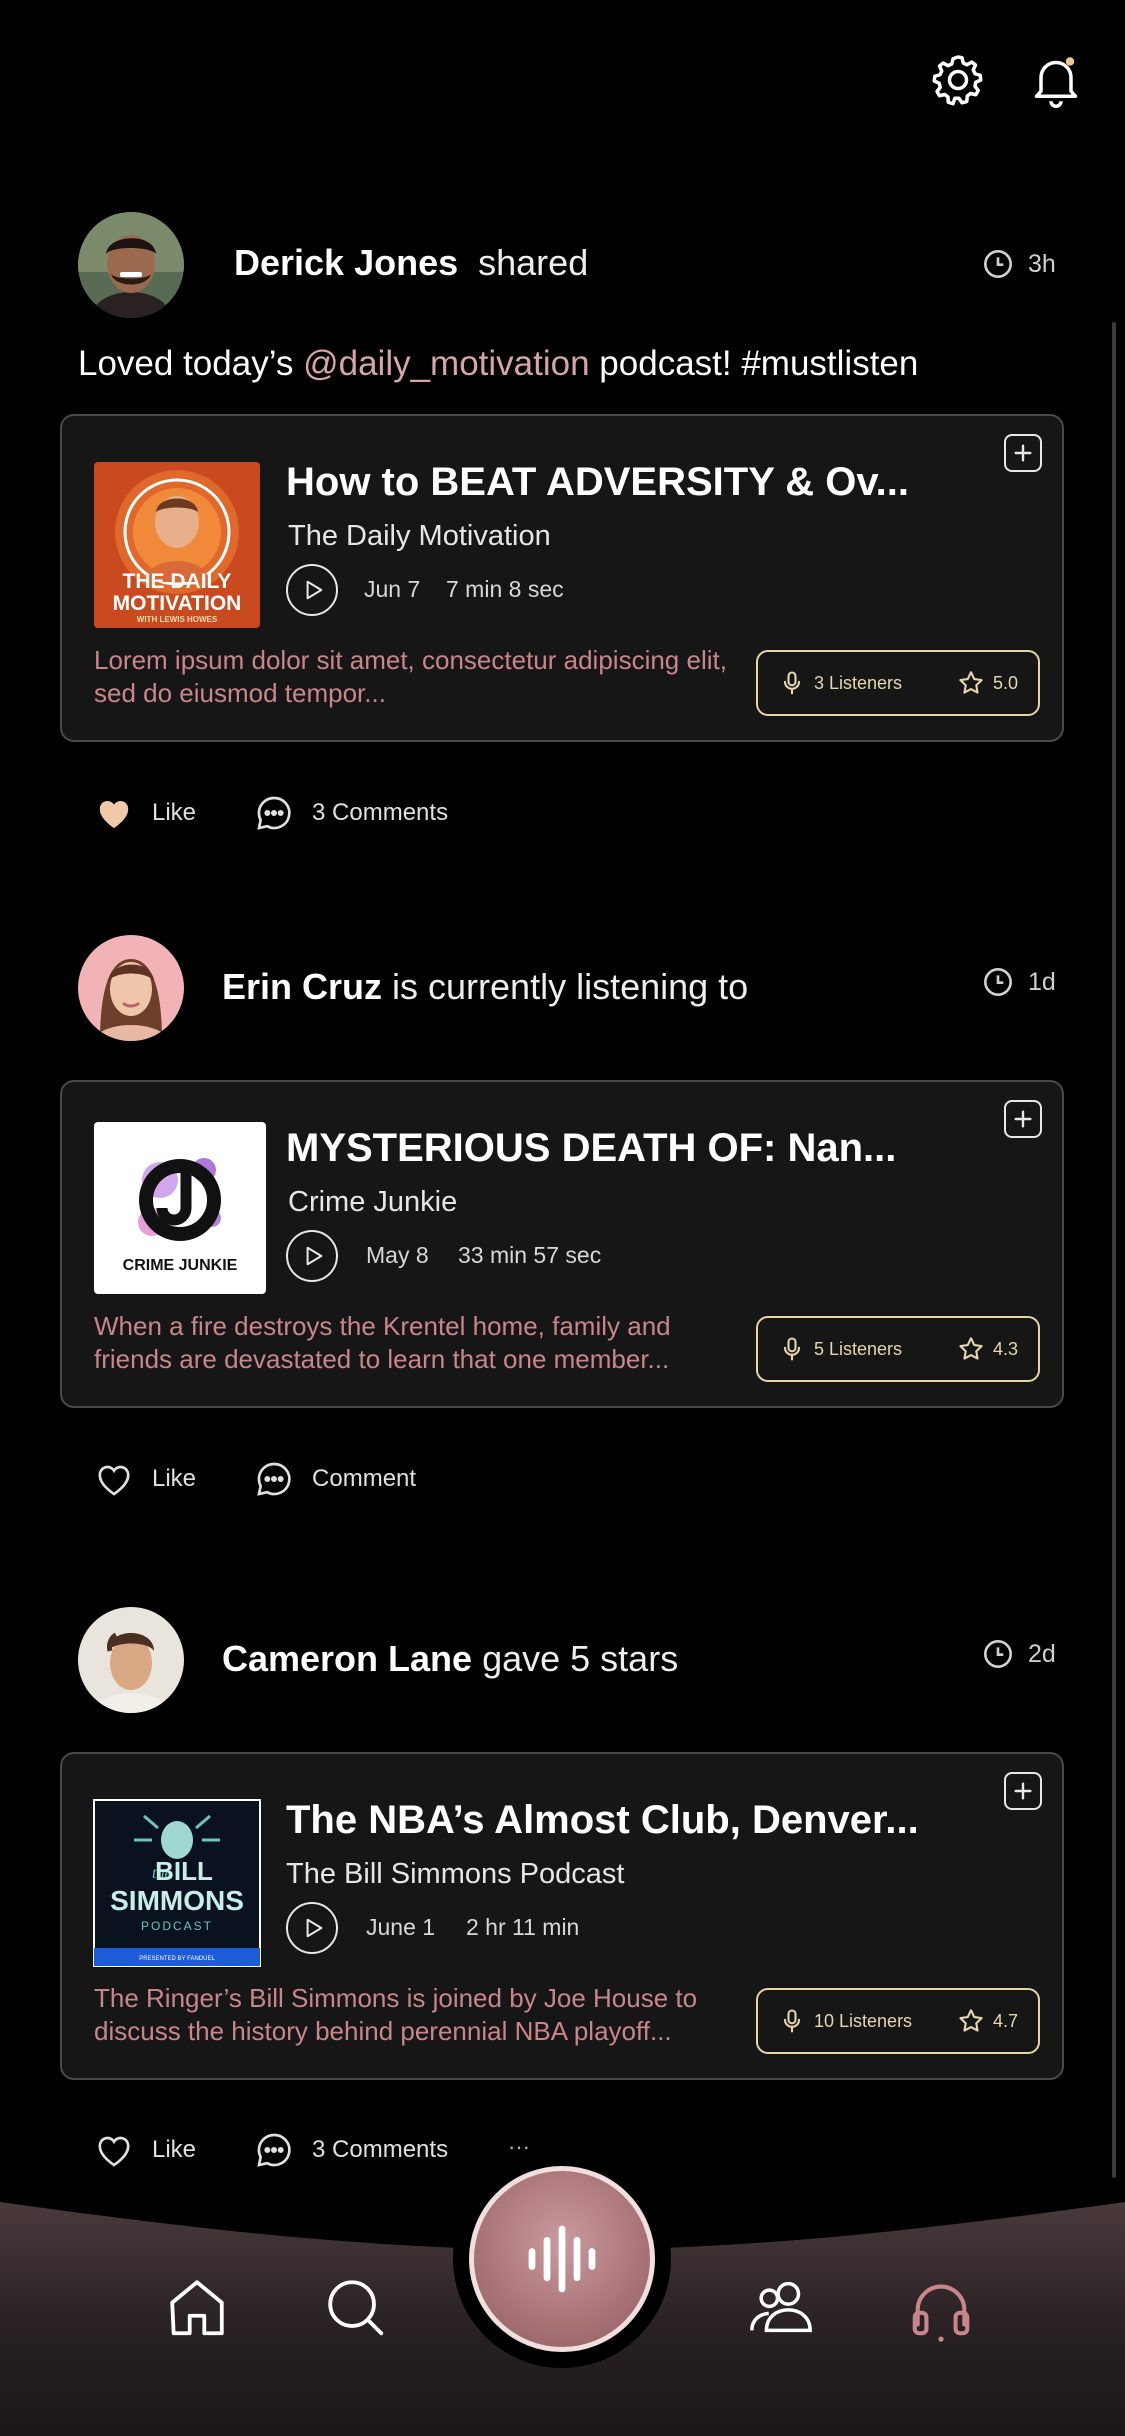 The width and height of the screenshot is (1125, 2436). I want to click on notifications-button, so click(1056, 80).